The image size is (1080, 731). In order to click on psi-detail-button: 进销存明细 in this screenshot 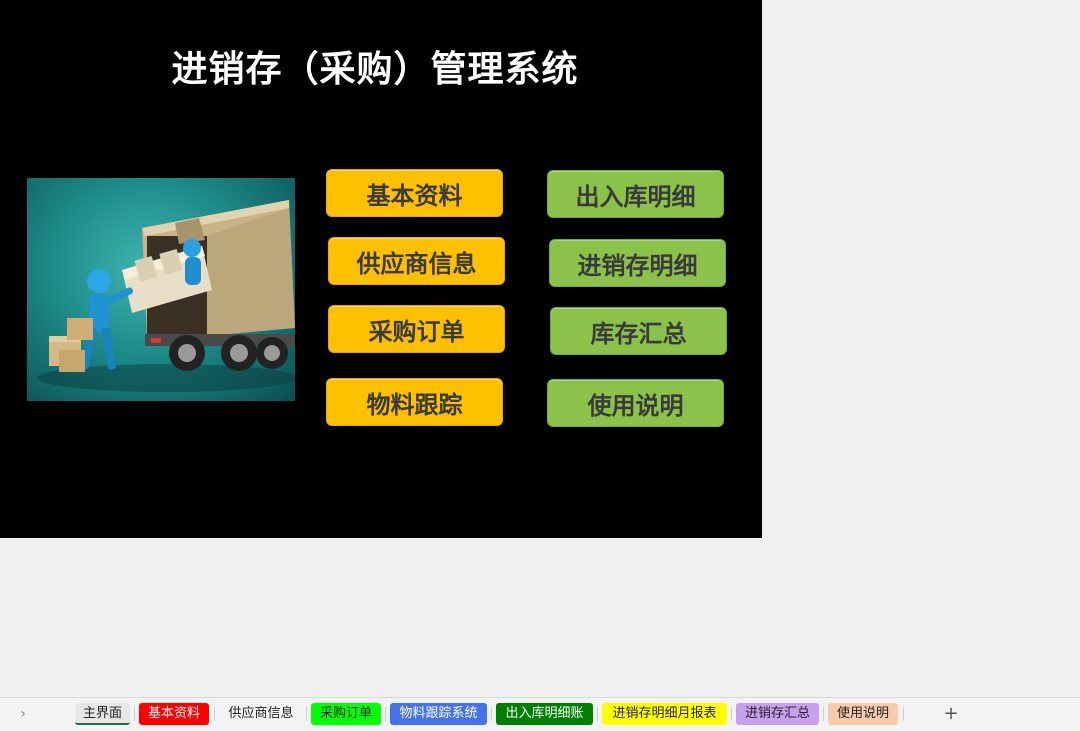, I will do `click(637, 263)`.